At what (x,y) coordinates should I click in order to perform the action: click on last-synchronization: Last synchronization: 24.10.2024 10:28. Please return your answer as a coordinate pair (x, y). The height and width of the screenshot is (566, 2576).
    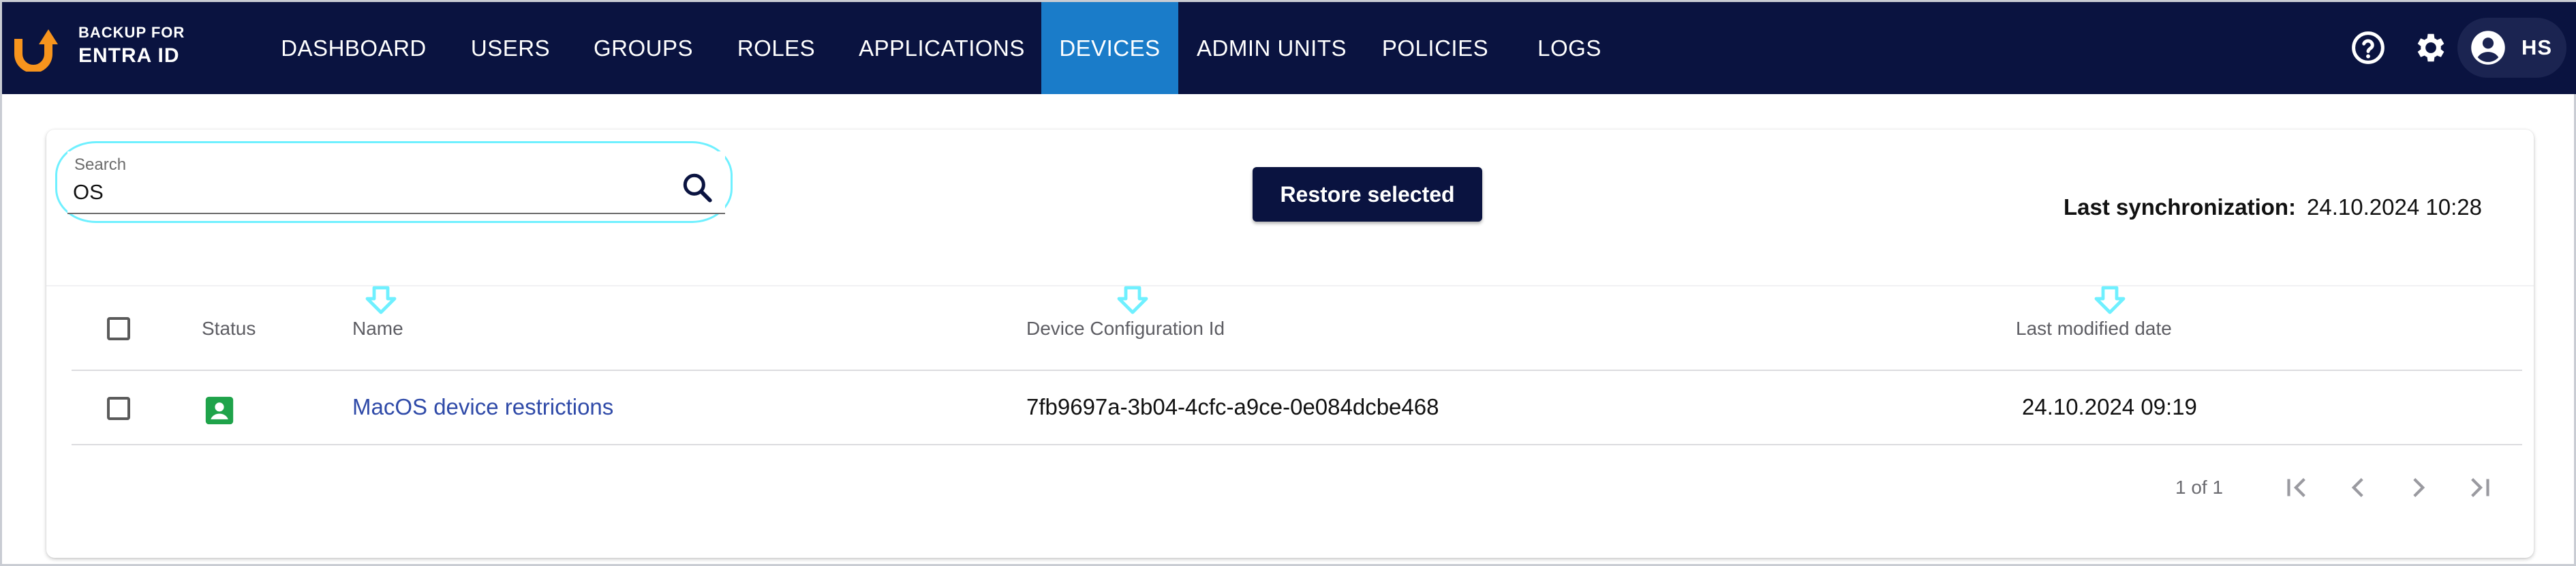
    Looking at the image, I should click on (2273, 207).